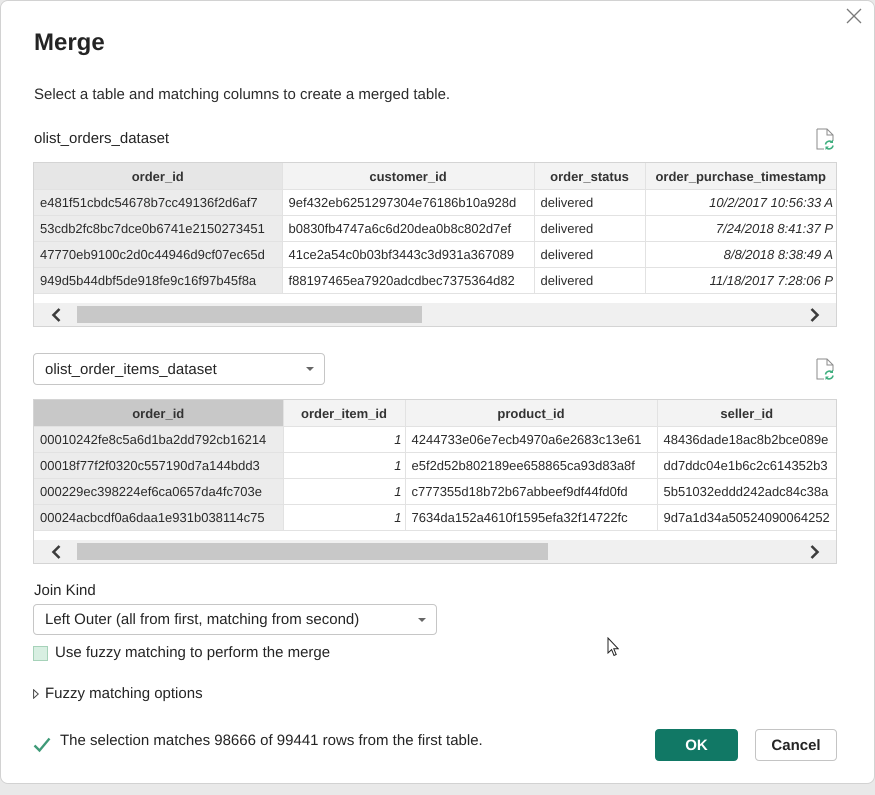 This screenshot has width=875, height=795. Describe the element at coordinates (344, 413) in the screenshot. I see `column-header: order_item_id` at that location.